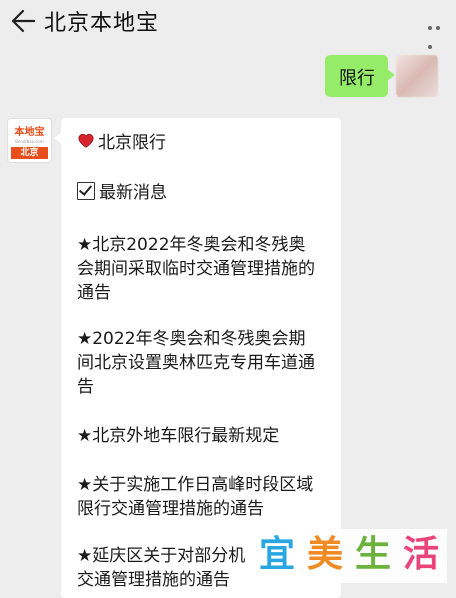  What do you see at coordinates (23, 21) in the screenshot?
I see `back-arrow-icon` at bounding box center [23, 21].